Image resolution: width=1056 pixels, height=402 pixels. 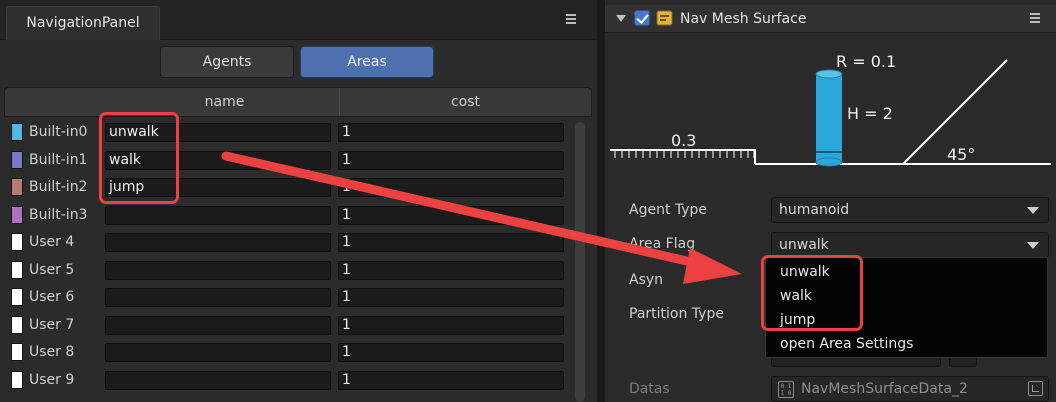 I want to click on component-header: Nav Mesh Surface, so click(x=830, y=19).